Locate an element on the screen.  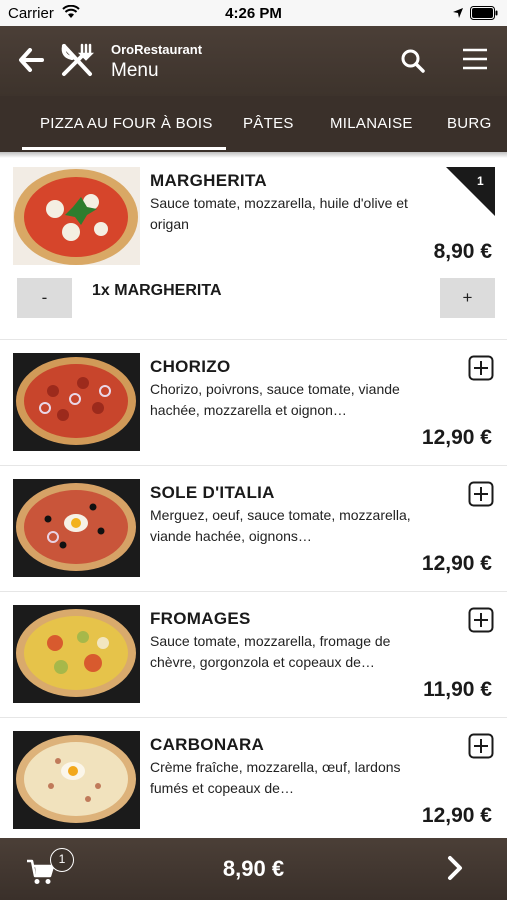
chevron-right-icon is located at coordinates (455, 868).